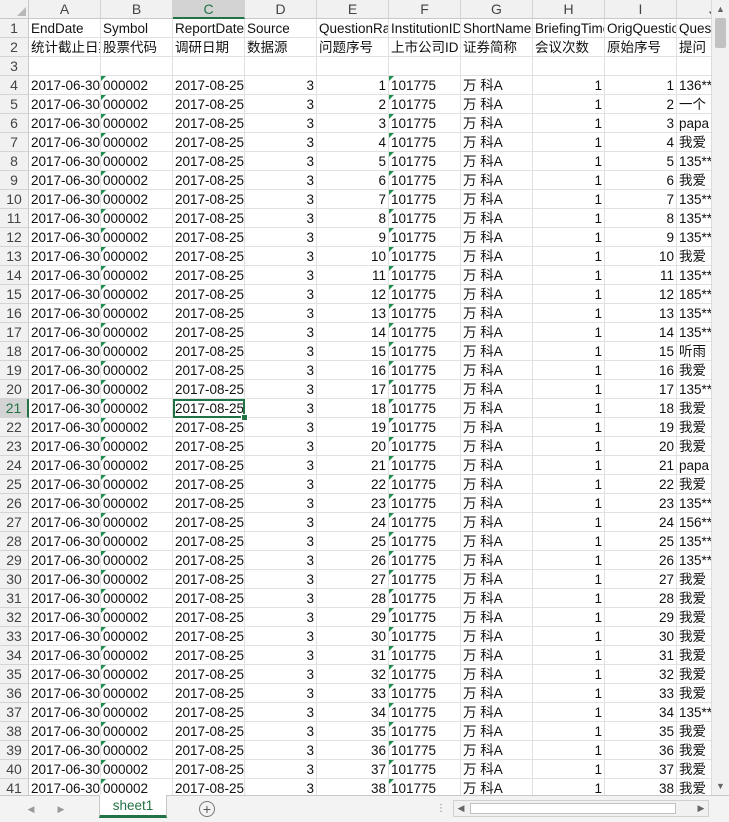 The image size is (729, 822). What do you see at coordinates (694, 199) in the screenshot?
I see `cell-j10: 135****` at bounding box center [694, 199].